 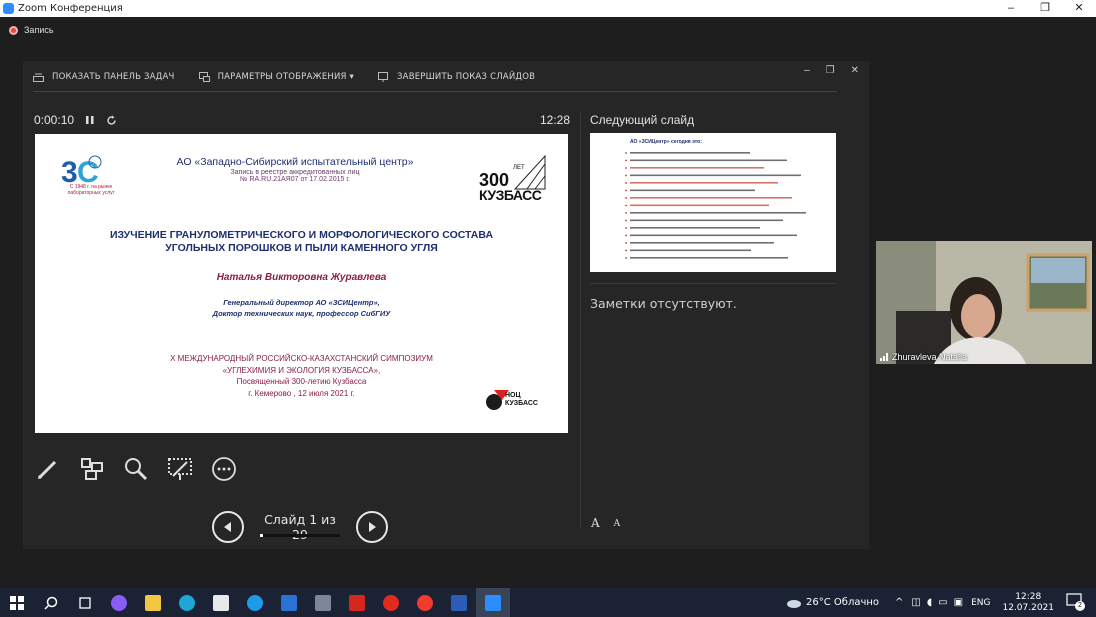 What do you see at coordinates (136, 469) in the screenshot?
I see `zoom-magnifier-icon` at bounding box center [136, 469].